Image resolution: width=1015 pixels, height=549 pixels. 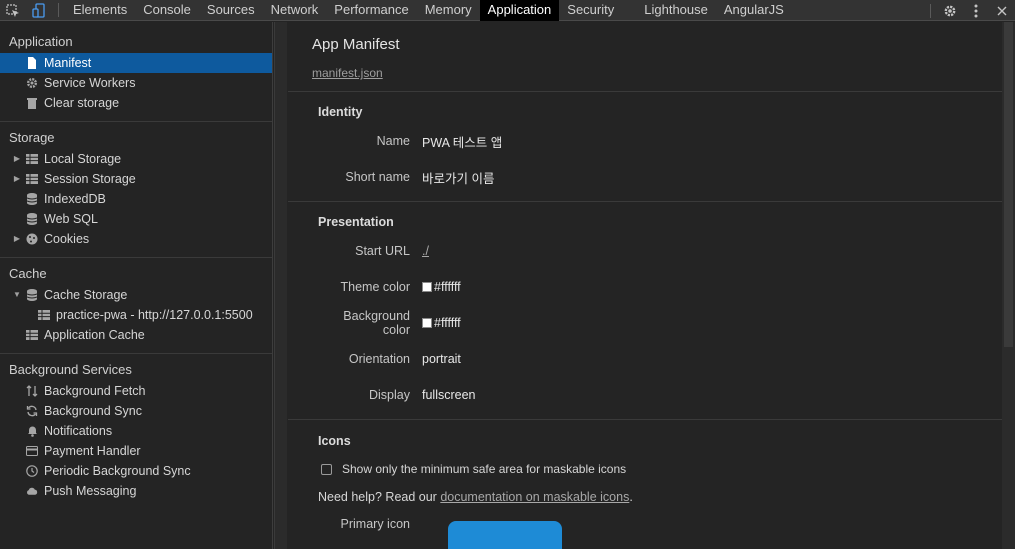 What do you see at coordinates (534, 497) in the screenshot?
I see `maskable-docs-link: documentation on maskable icons` at bounding box center [534, 497].